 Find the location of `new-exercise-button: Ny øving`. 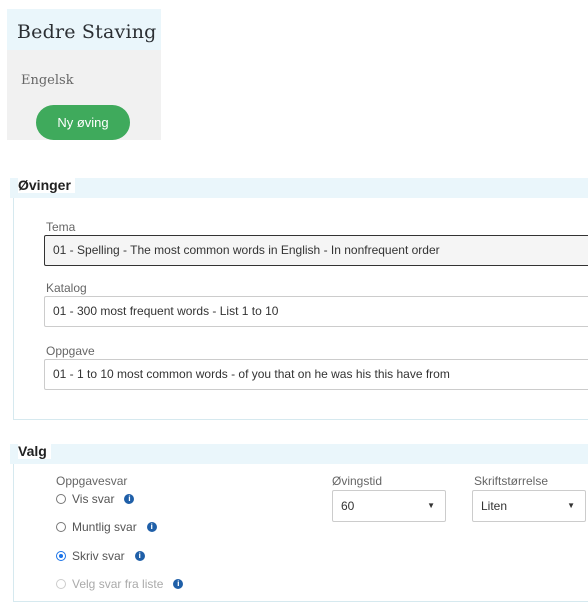

new-exercise-button: Ny øving is located at coordinates (83, 122).